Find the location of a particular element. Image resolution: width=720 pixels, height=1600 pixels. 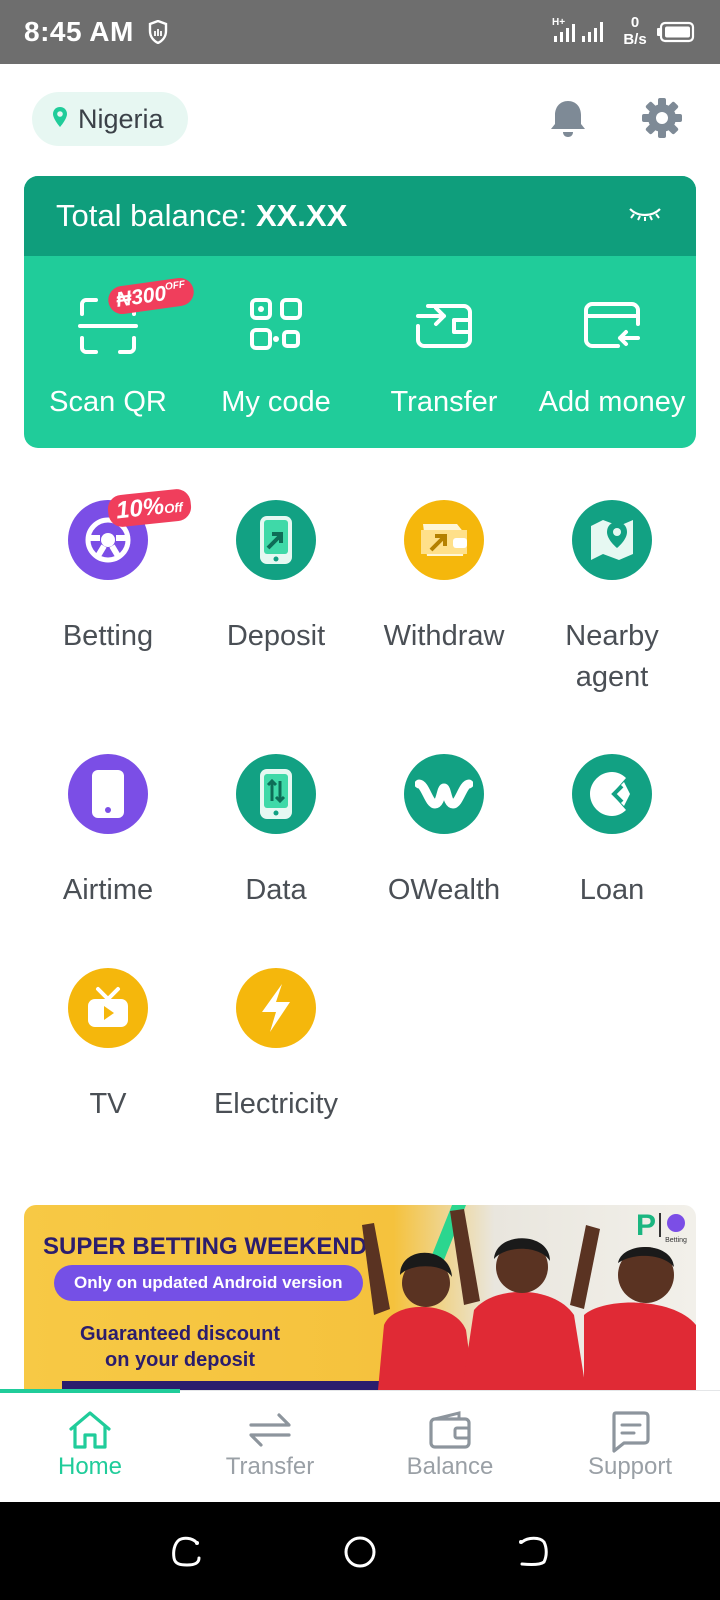

total-balance: Total balance: XX.XX is located at coordinates (201, 216).